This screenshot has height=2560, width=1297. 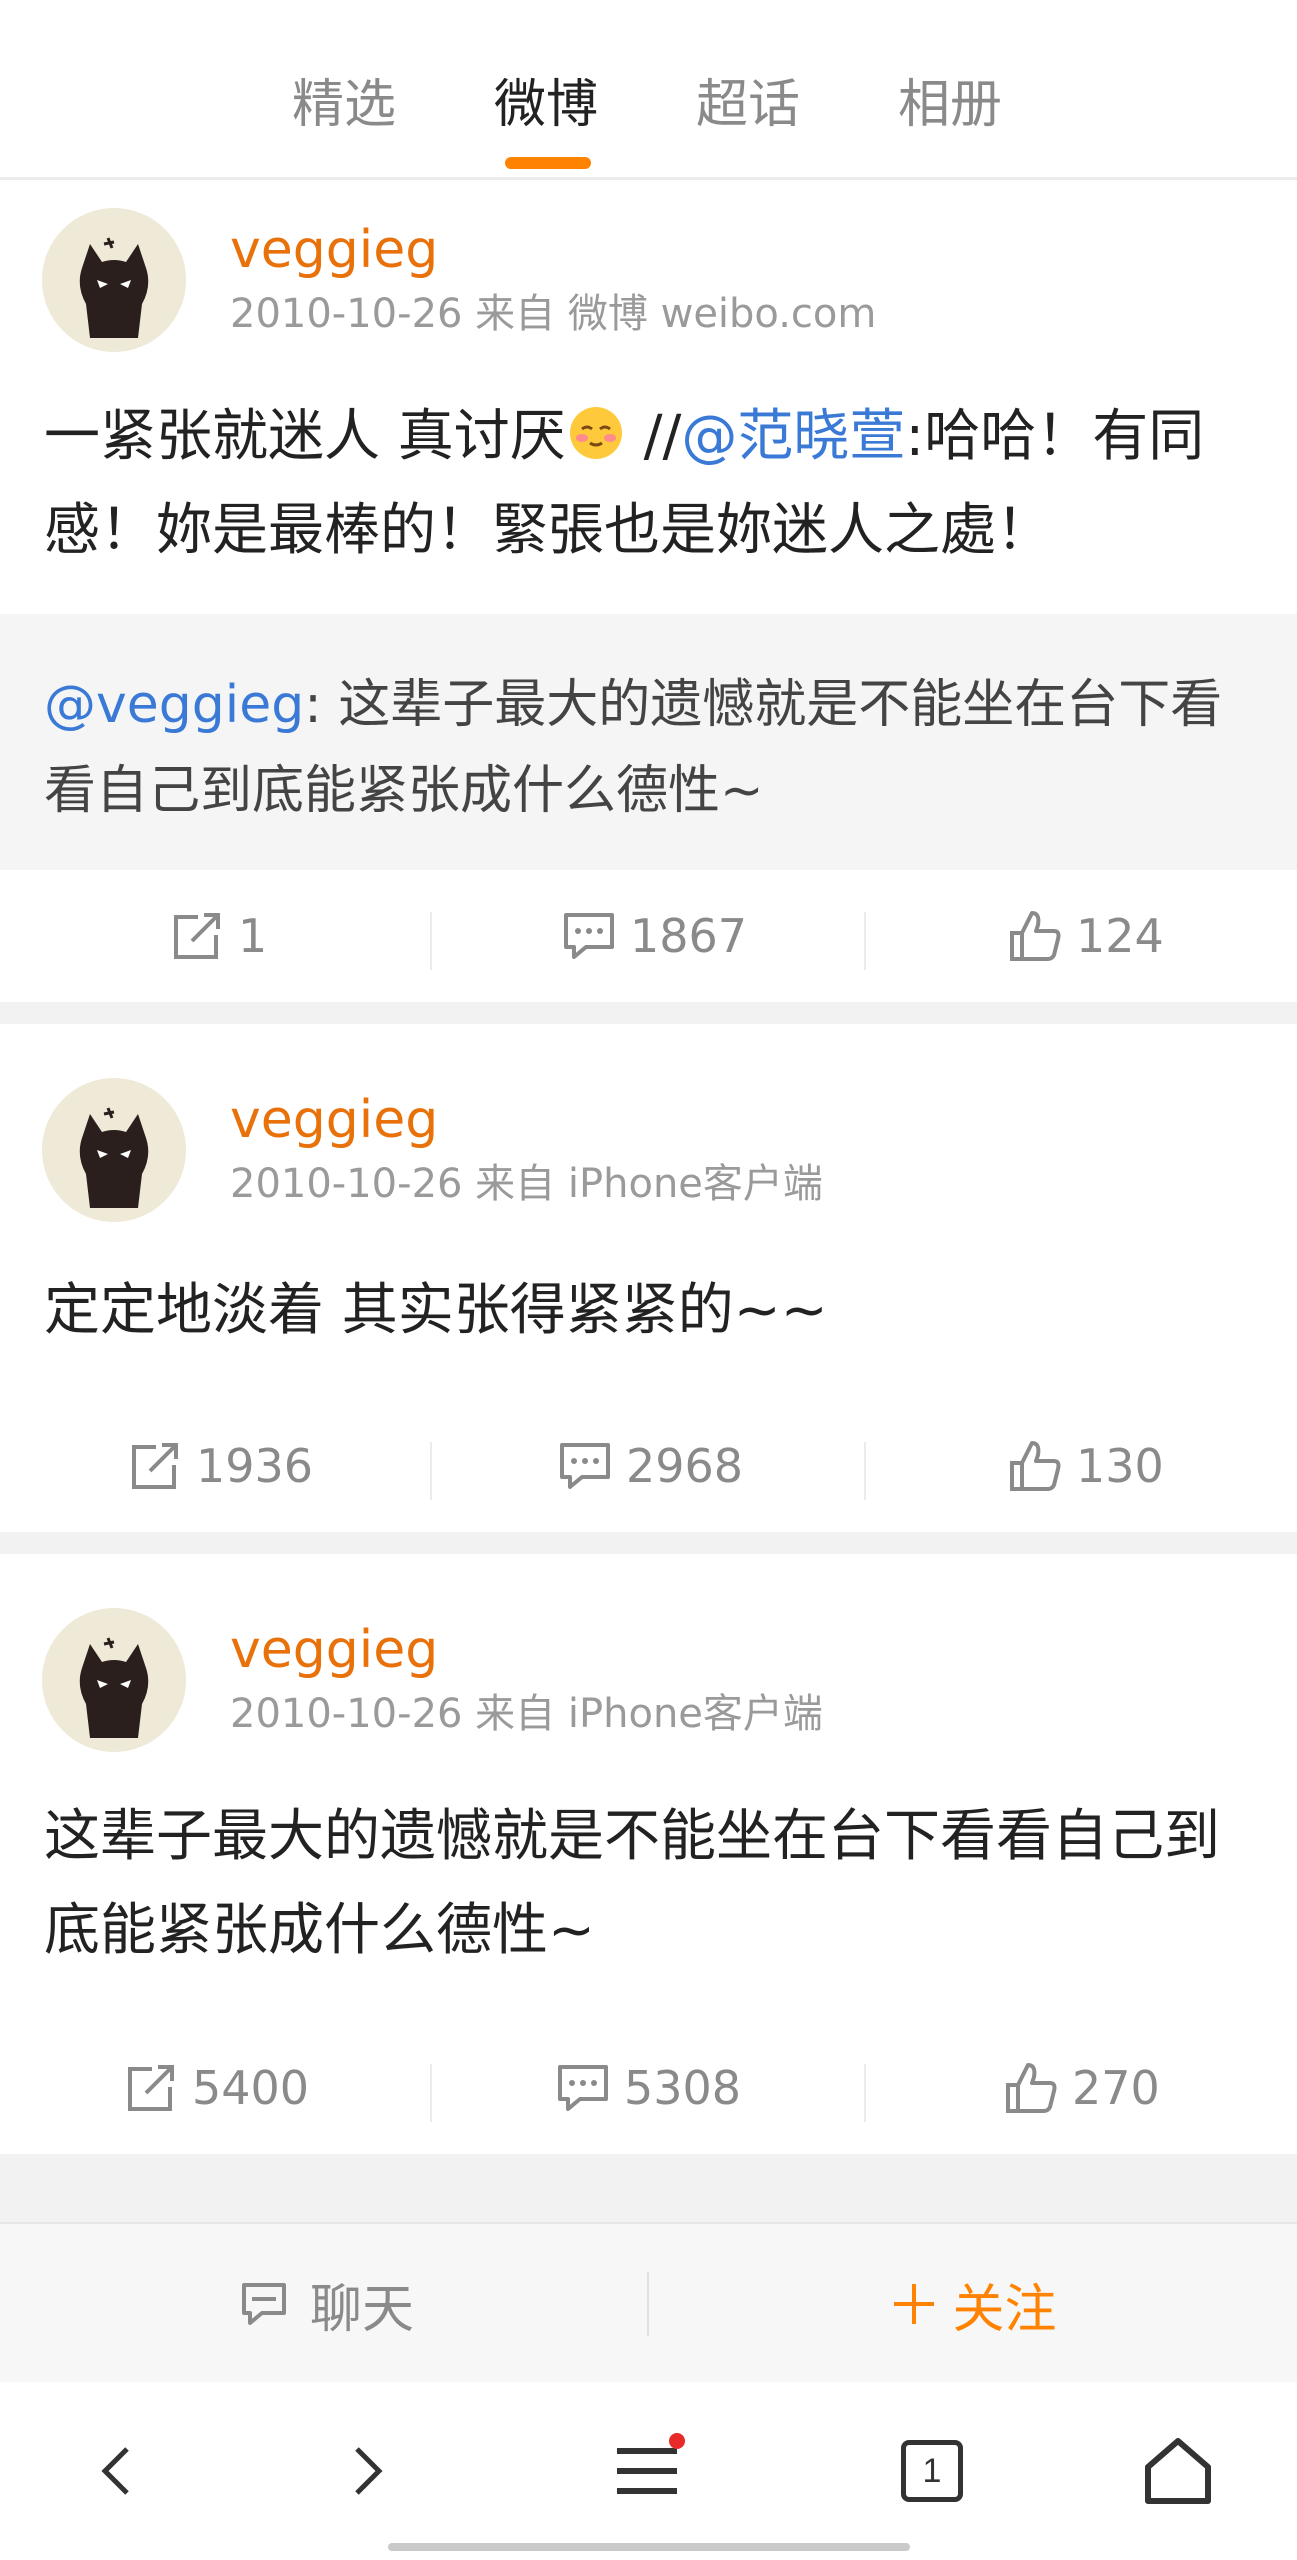 I want to click on chevron-right-icon, so click(x=369, y=2471).